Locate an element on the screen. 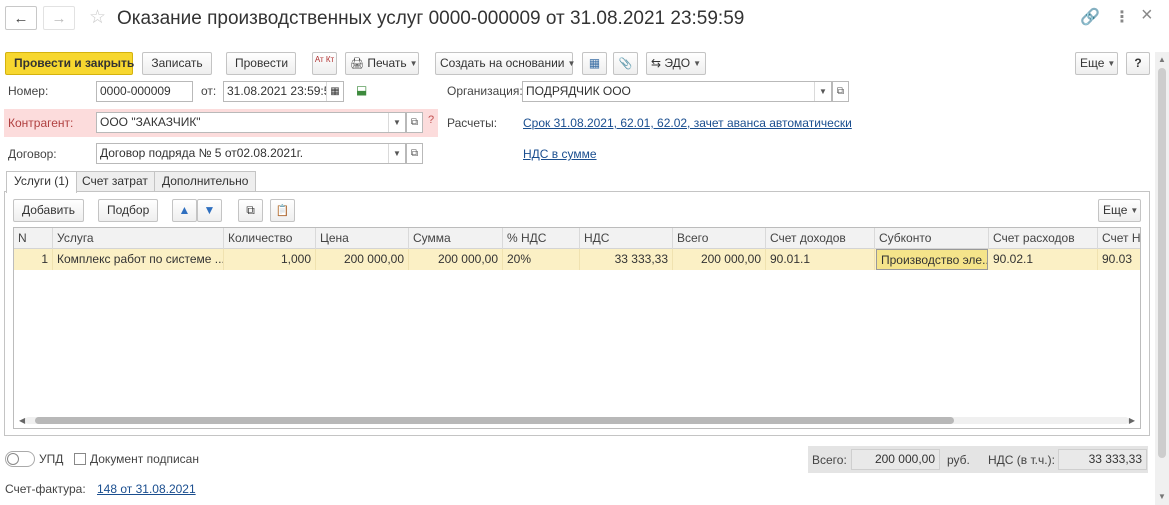 The width and height of the screenshot is (1169, 505). invoice-link: 148 от 31.08.2021 is located at coordinates (146, 489).